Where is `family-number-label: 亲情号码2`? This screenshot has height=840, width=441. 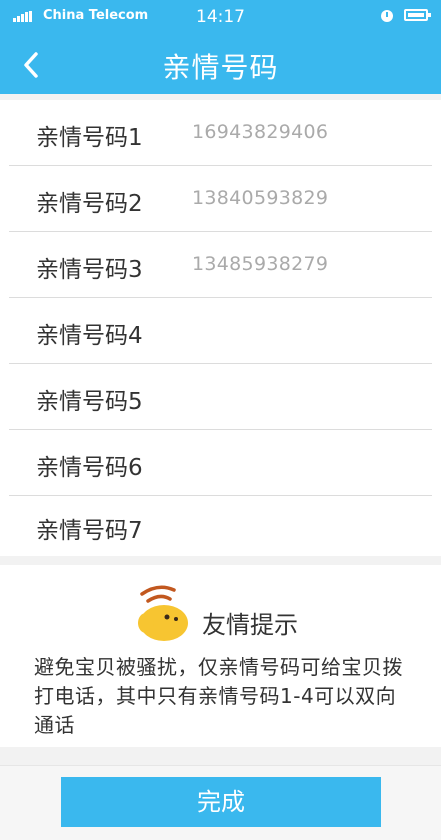
family-number-label: 亲情号码2 is located at coordinates (89, 204).